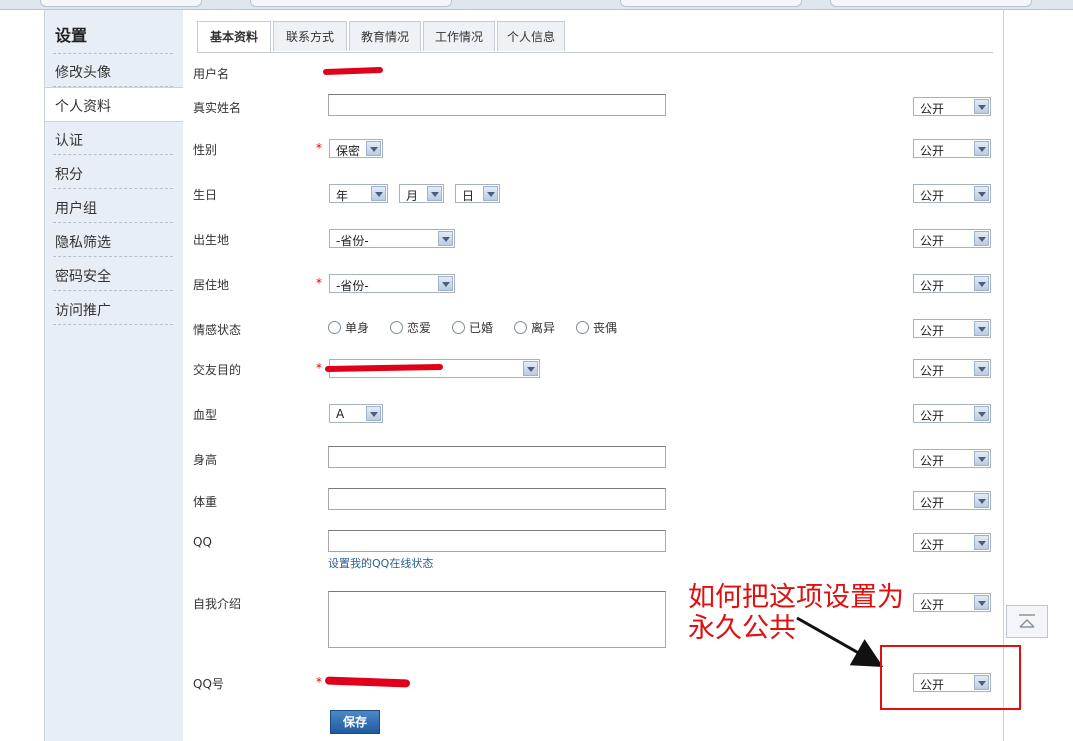 Image resolution: width=1073 pixels, height=741 pixels. Describe the element at coordinates (950, 677) in the screenshot. I see `annotation-highlight-box` at that location.